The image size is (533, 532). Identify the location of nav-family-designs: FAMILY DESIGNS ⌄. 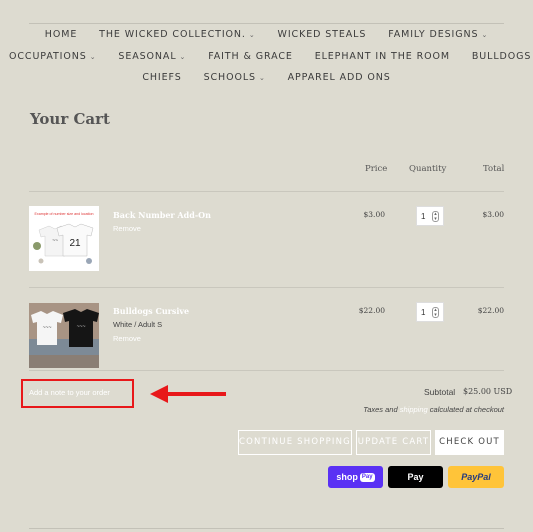
(438, 34).